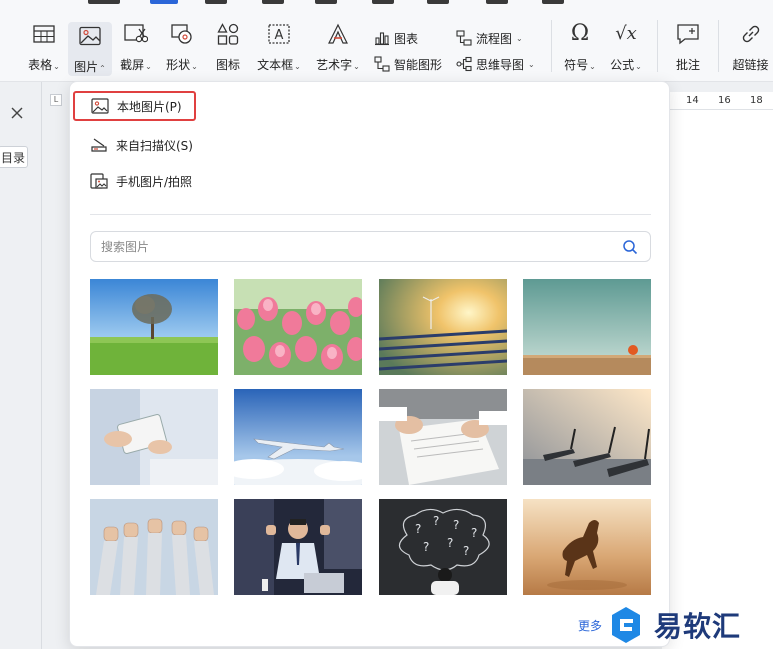 This screenshot has width=773, height=649. I want to click on logo-icon, so click(626, 624).